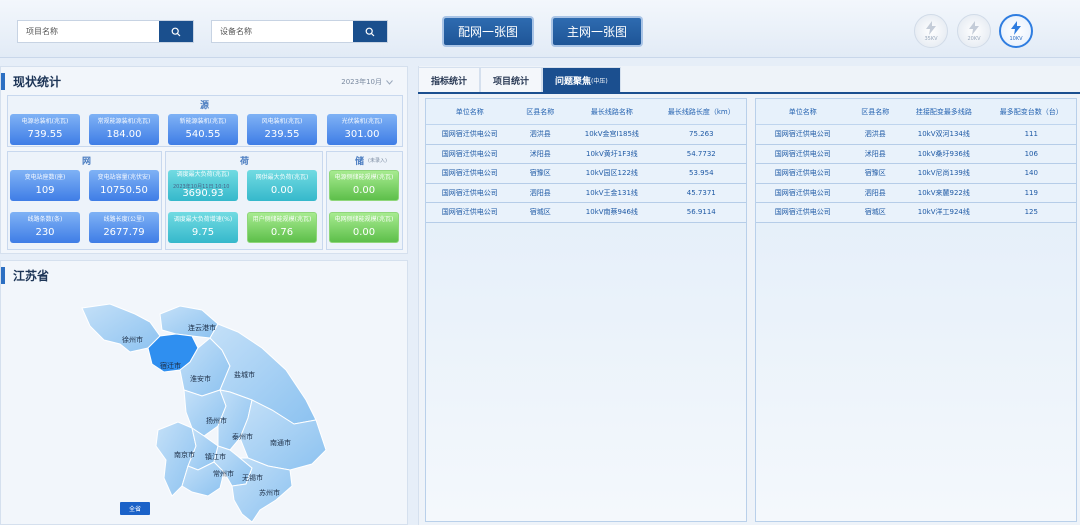  I want to click on table-cell: 10kV黄圩1F3线, so click(612, 153).